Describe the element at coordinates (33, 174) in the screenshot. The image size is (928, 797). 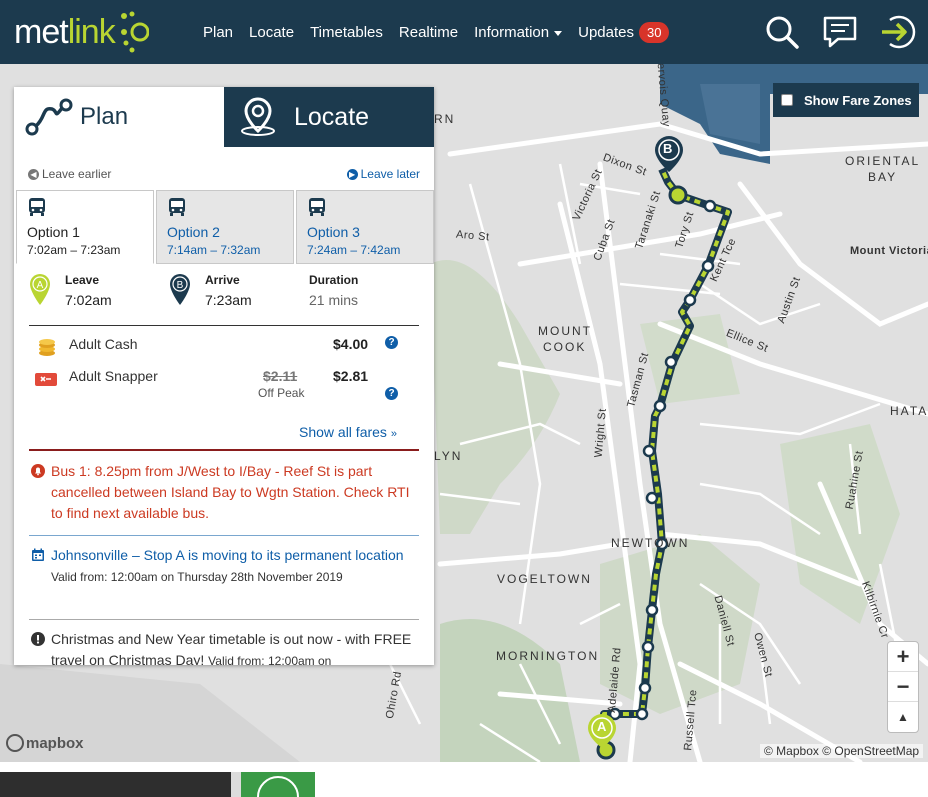
I see `chevron-left-icon: ◀` at that location.